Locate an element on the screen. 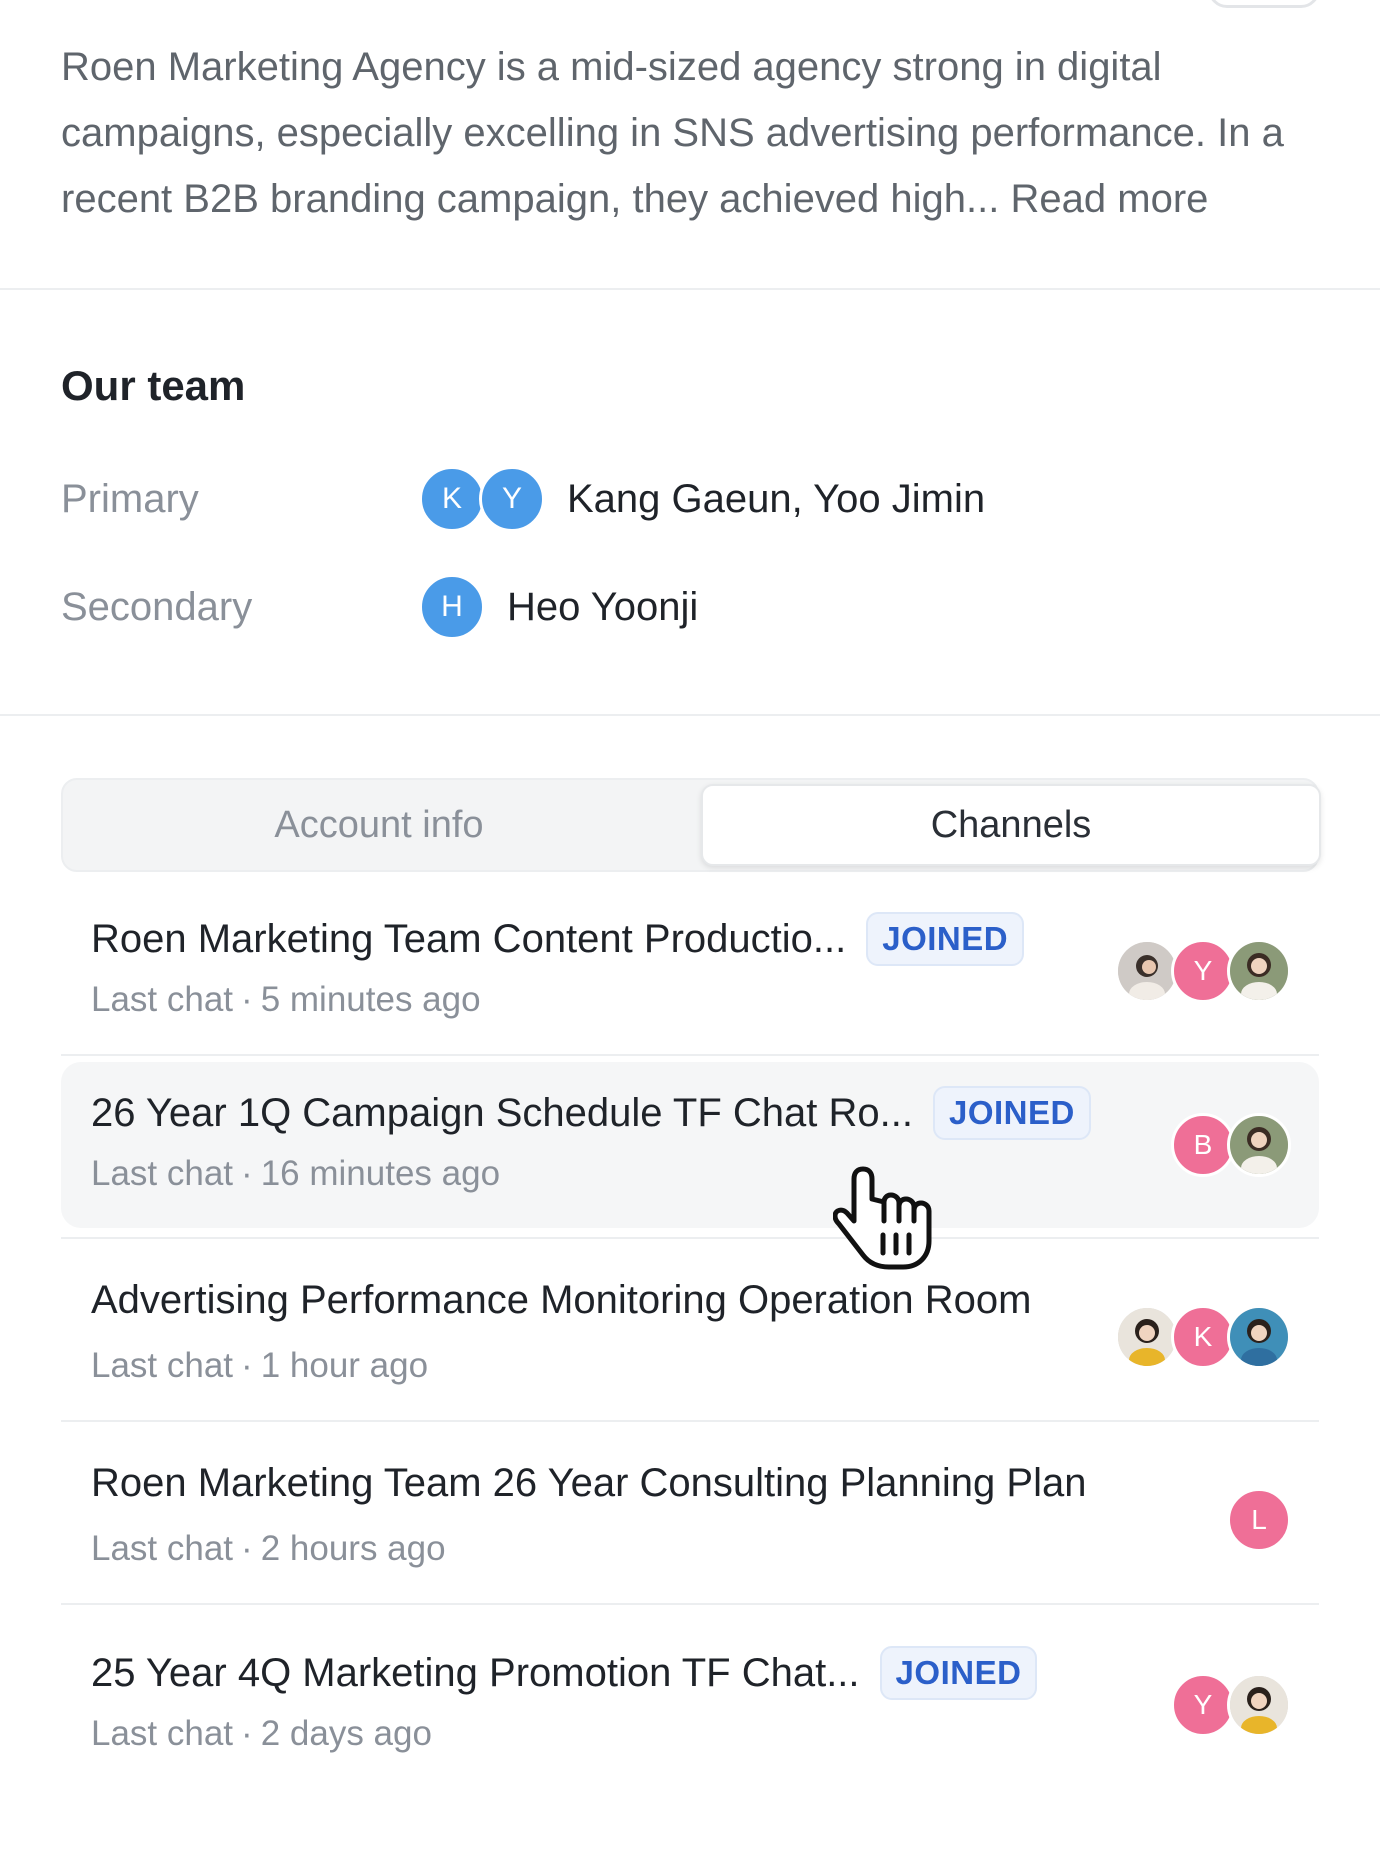 This screenshot has width=1380, height=1860. team-title: Our team is located at coordinates (153, 385).